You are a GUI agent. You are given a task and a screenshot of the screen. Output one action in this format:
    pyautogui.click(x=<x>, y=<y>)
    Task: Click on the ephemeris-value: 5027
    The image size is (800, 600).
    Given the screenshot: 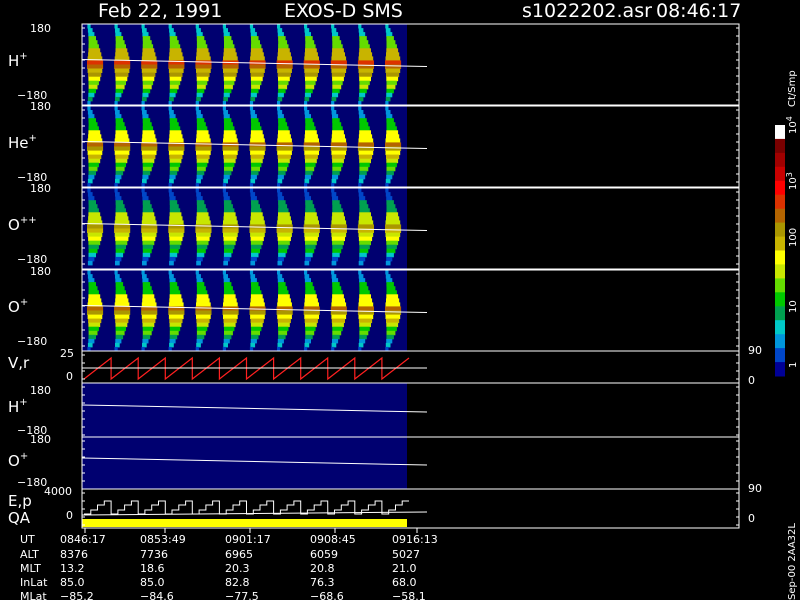 What is the action you would take?
    pyautogui.click(x=406, y=554)
    